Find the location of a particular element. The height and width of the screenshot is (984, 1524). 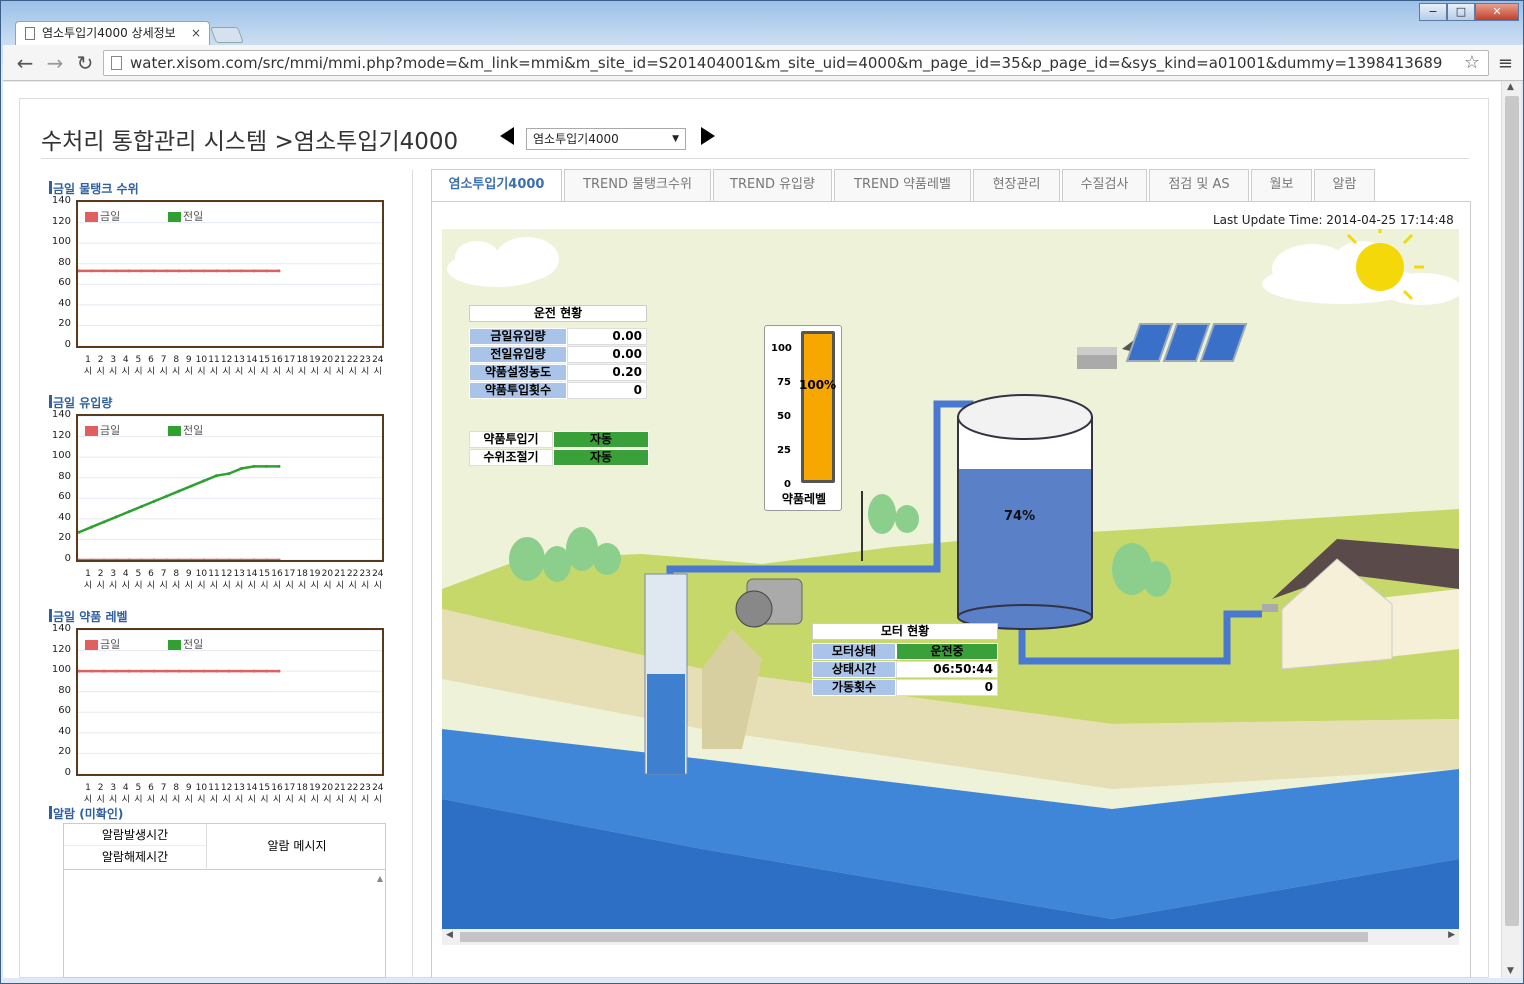

cloud-left is located at coordinates (503, 262).